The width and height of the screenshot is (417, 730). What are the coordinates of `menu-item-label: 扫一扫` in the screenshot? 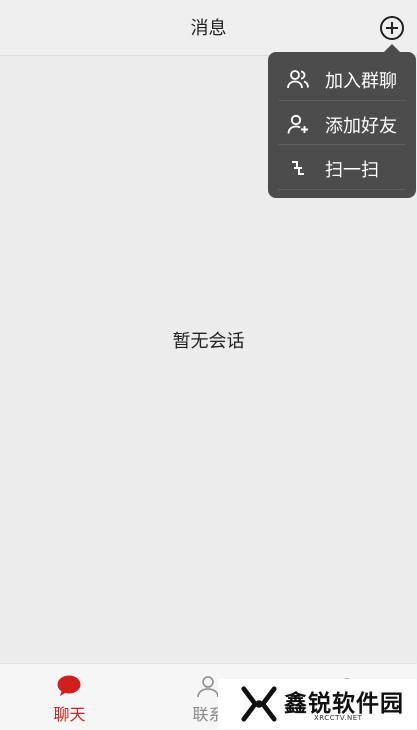 It's located at (352, 170).